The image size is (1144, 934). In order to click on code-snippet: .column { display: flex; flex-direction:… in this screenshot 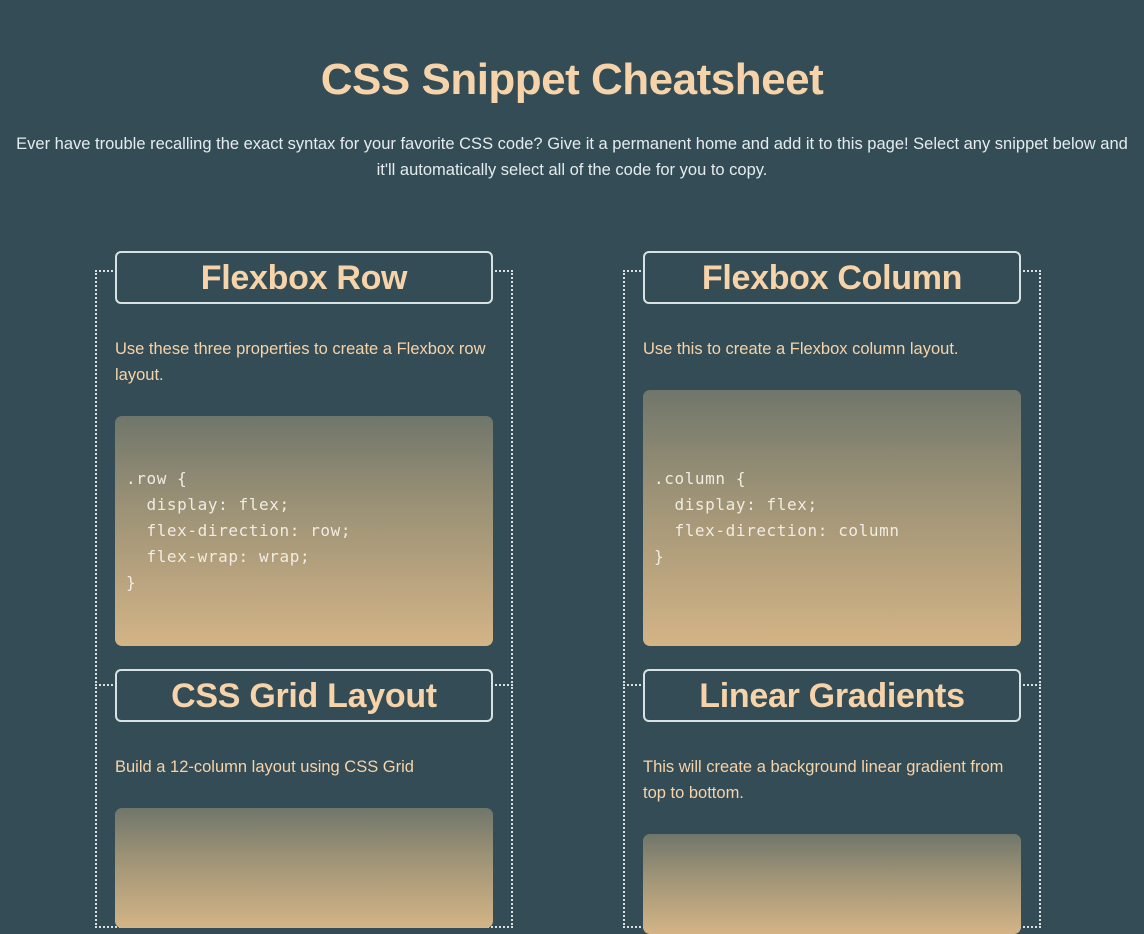, I will do `click(832, 518)`.